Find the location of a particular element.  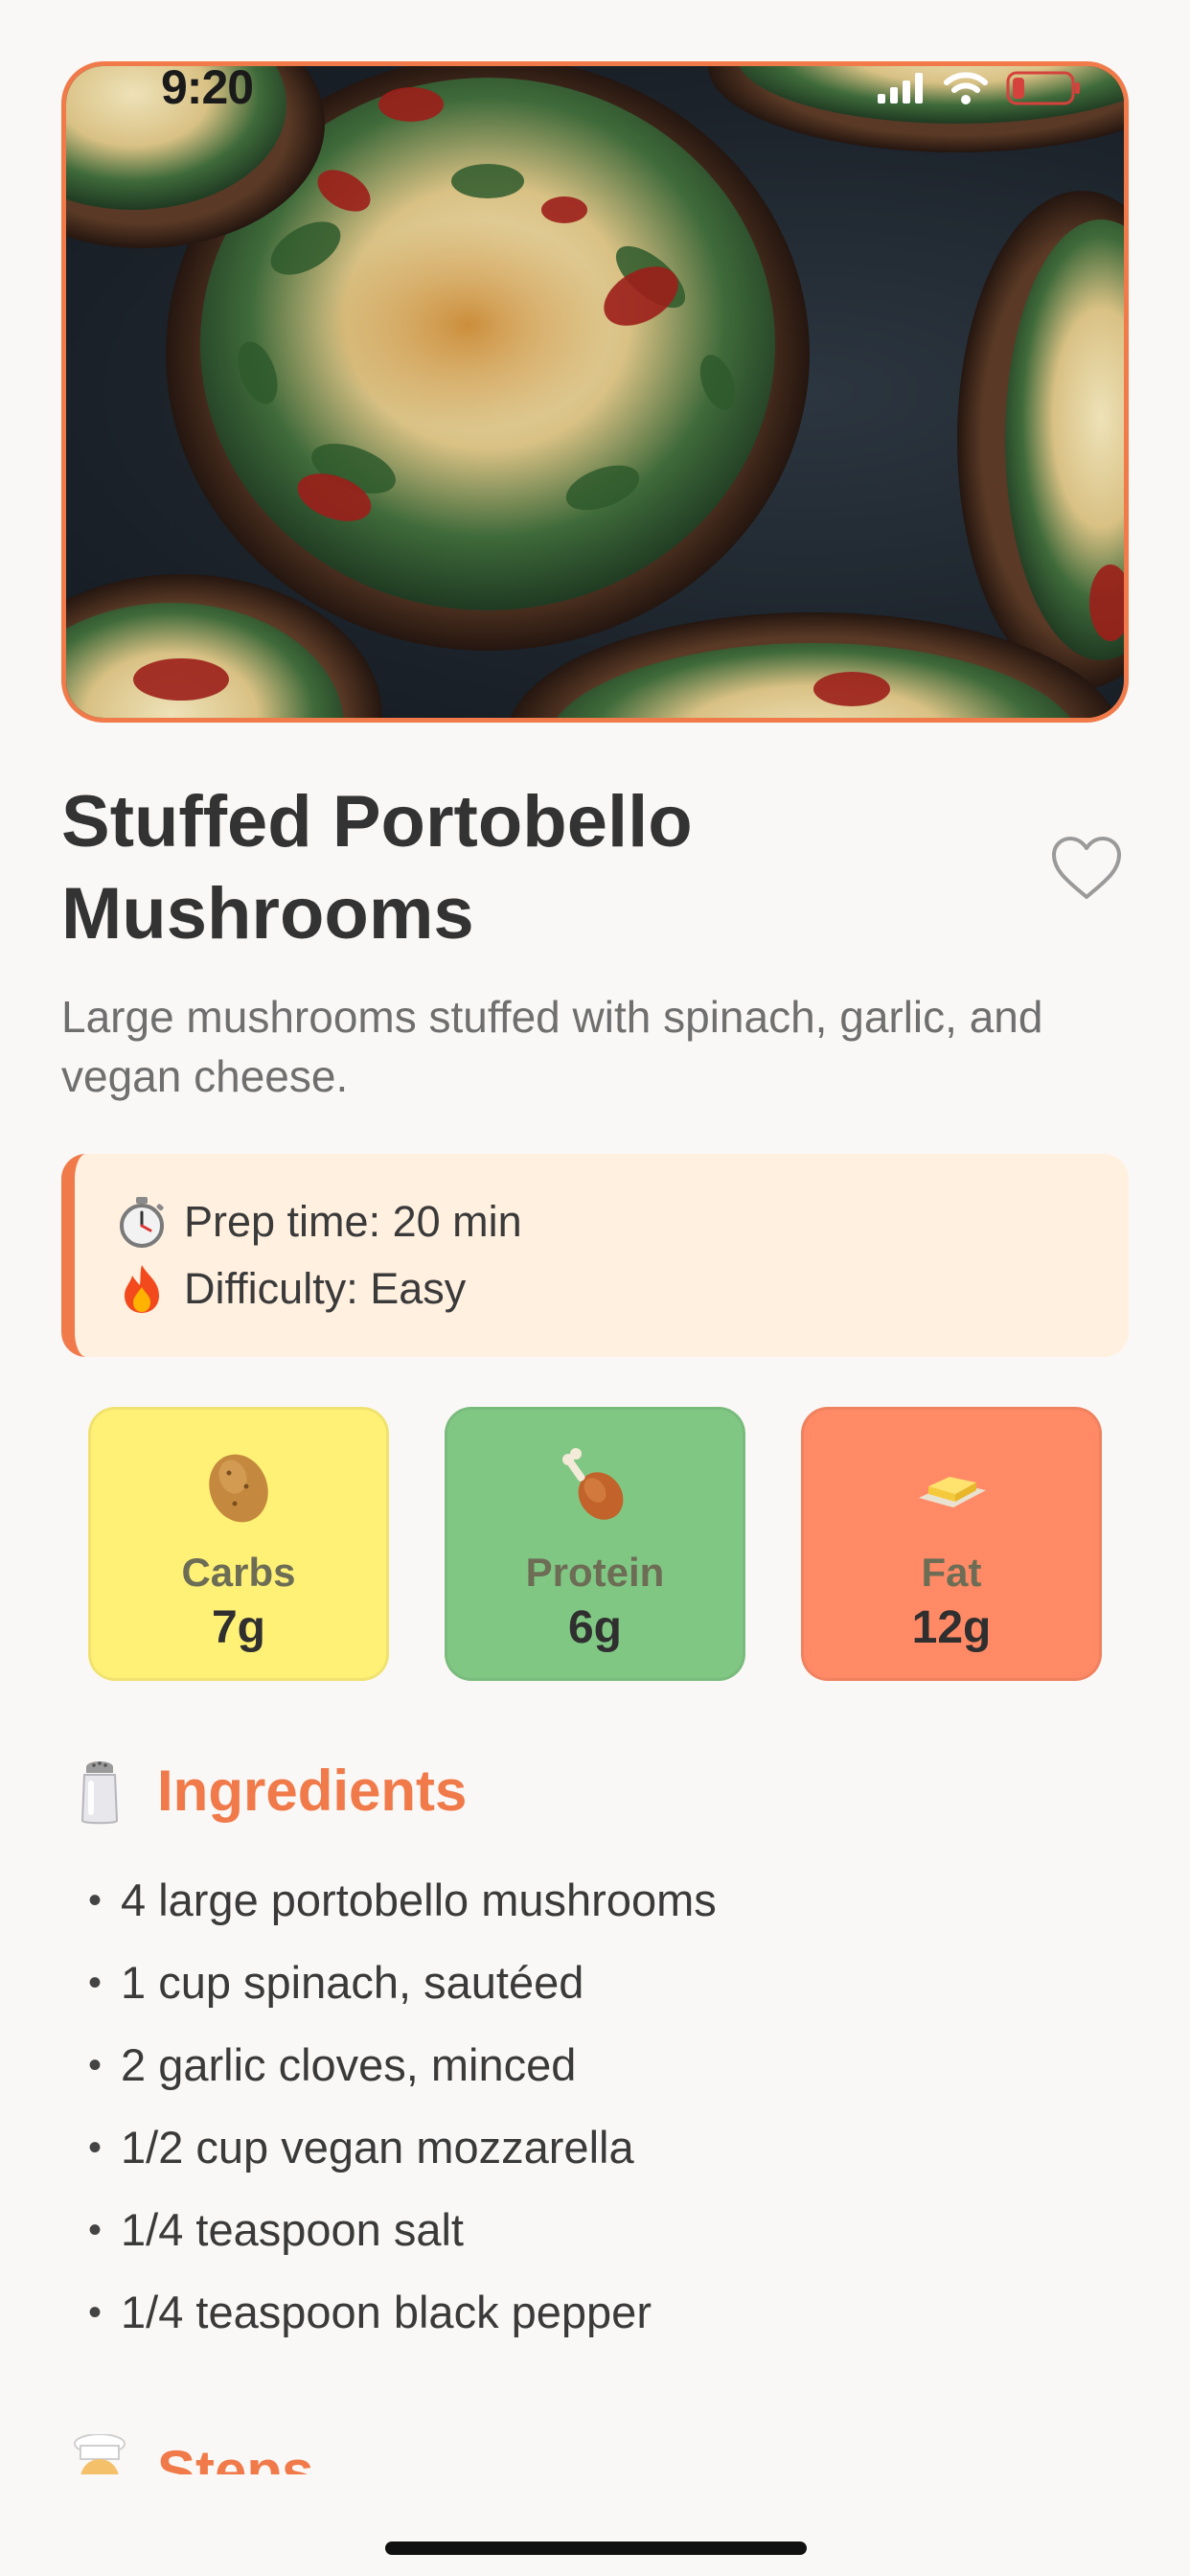

potato-icon is located at coordinates (238, 1488).